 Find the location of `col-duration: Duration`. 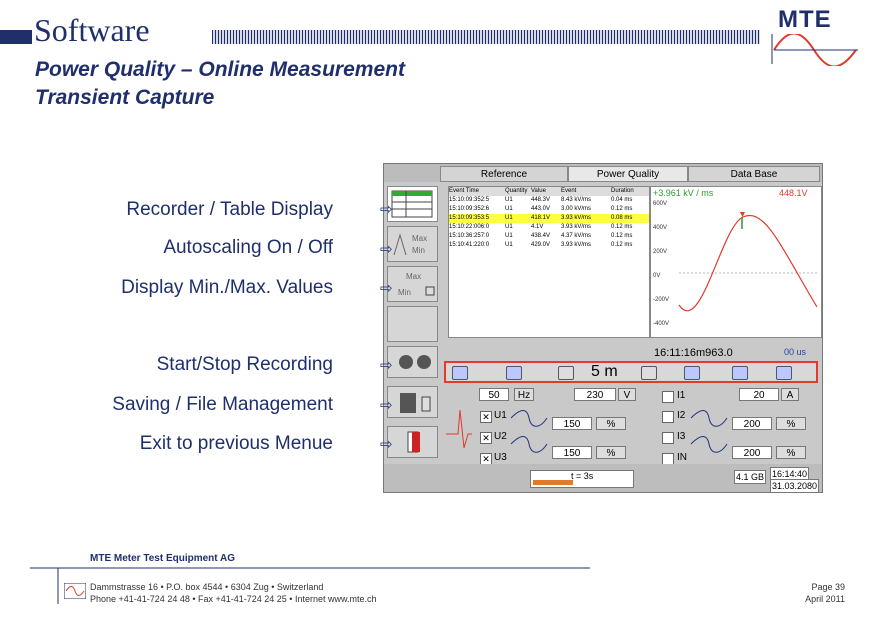

col-duration: Duration is located at coordinates (622, 191).